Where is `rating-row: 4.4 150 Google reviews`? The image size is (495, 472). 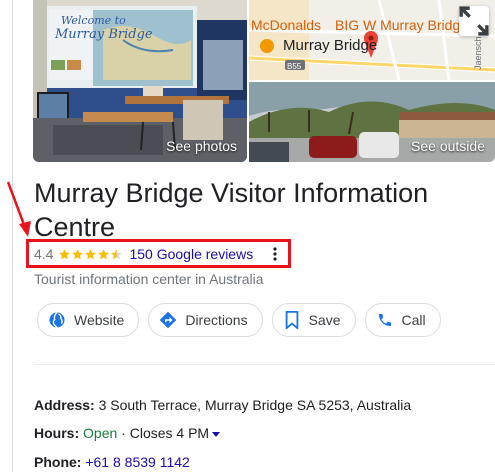
rating-row: 4.4 150 Google reviews is located at coordinates (157, 254).